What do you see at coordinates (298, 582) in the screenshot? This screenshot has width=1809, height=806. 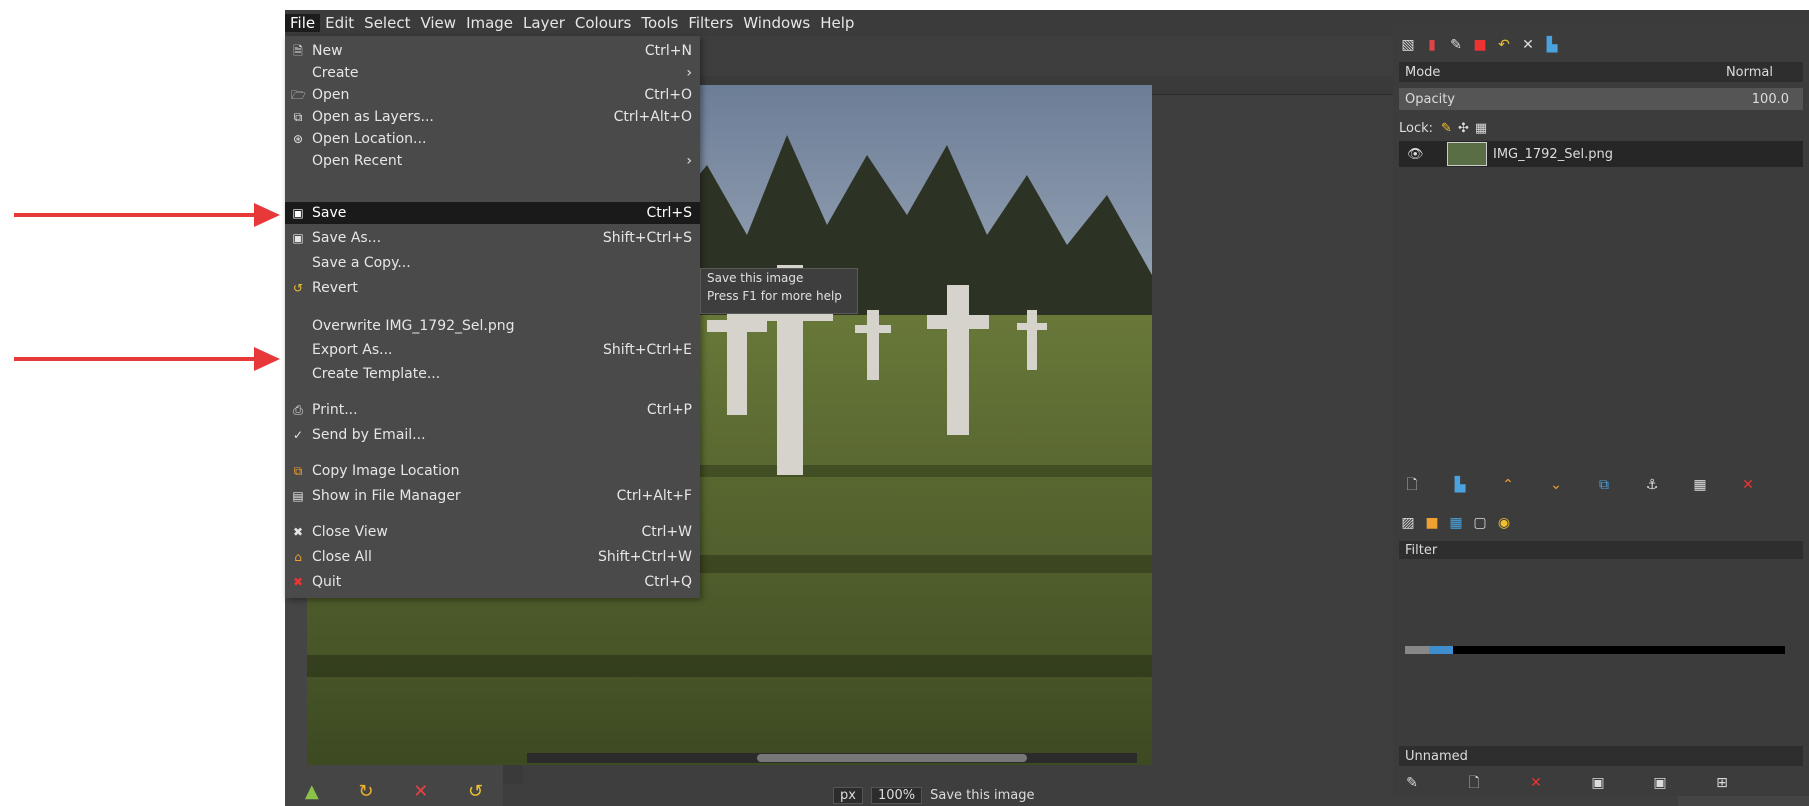 I see `quit-icon: ✖` at bounding box center [298, 582].